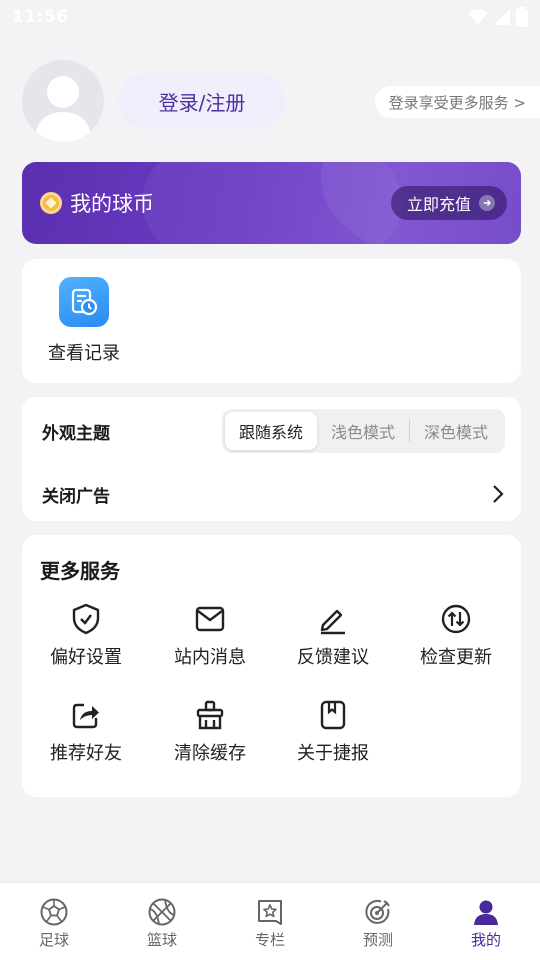  Describe the element at coordinates (438, 204) in the screenshot. I see `recharge-label: 立即充值` at that location.